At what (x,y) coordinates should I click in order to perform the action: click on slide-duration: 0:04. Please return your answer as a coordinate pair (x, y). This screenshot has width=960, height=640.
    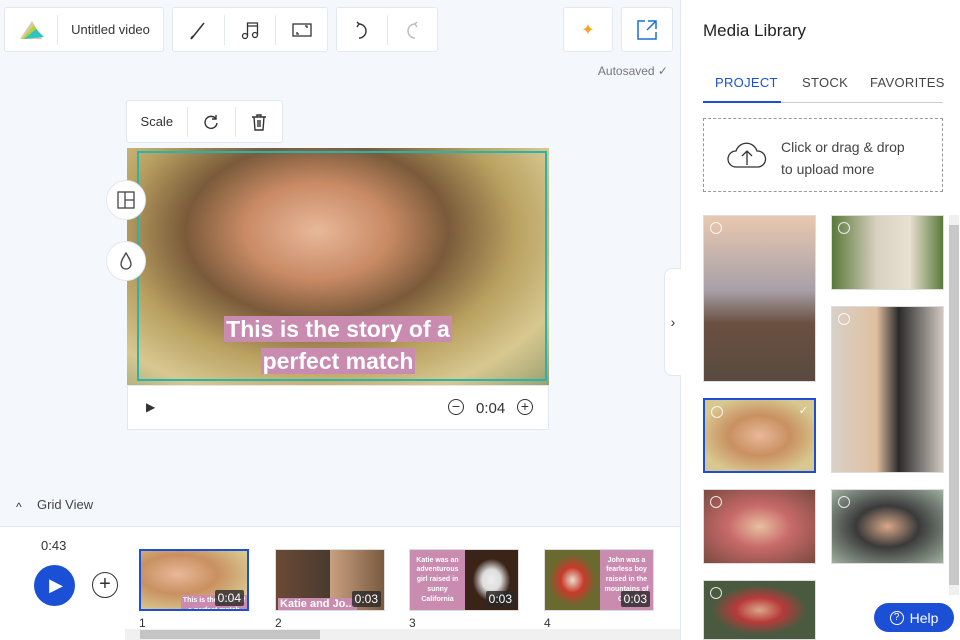
    Looking at the image, I should click on (229, 598).